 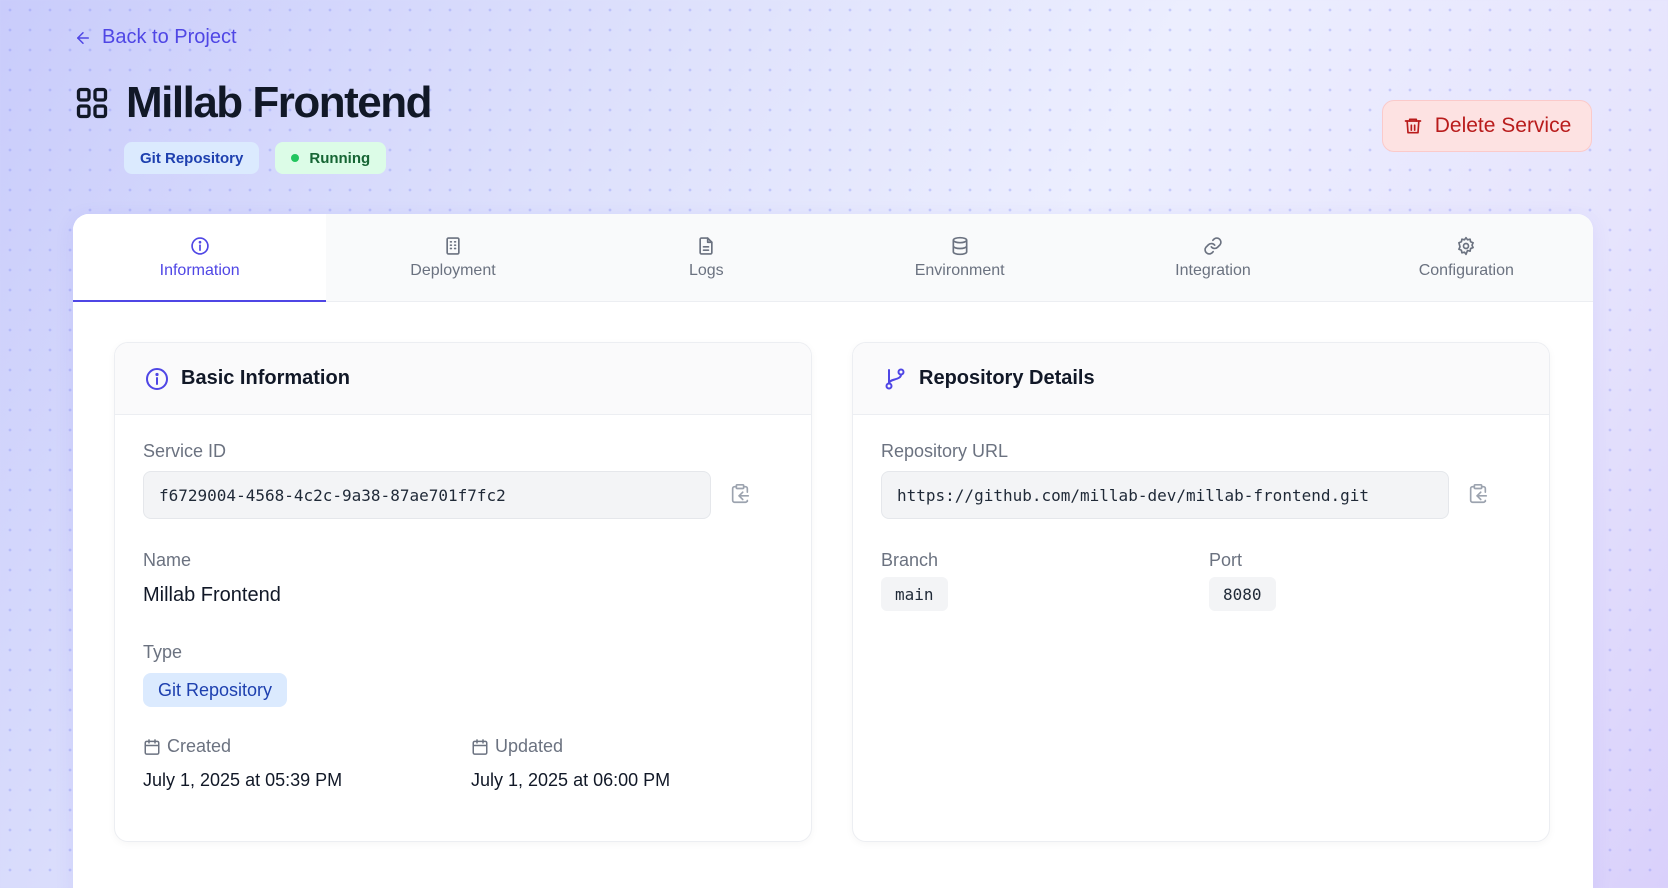 What do you see at coordinates (92, 103) in the screenshot?
I see `grid-icon` at bounding box center [92, 103].